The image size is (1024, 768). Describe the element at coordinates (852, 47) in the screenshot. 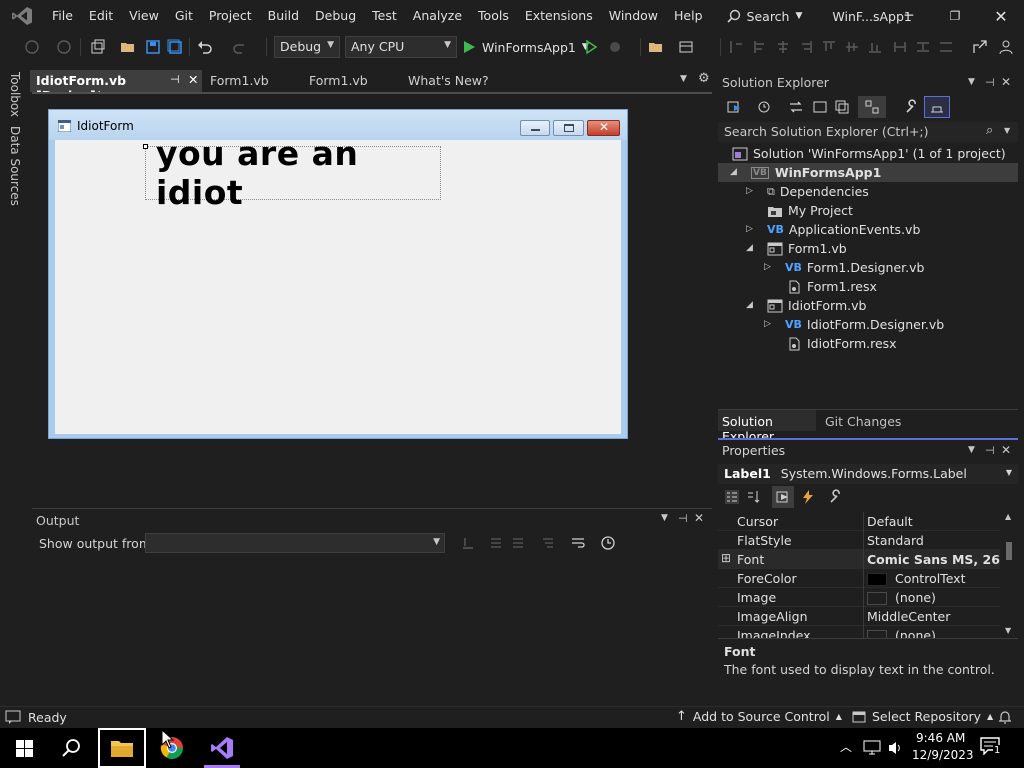

I see `align-middles-icon` at that location.